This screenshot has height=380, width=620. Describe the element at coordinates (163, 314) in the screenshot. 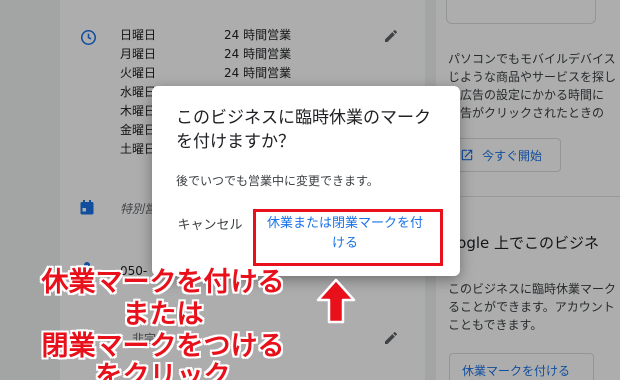

I see `annotation-line: または` at that location.